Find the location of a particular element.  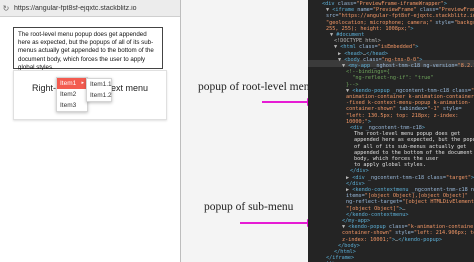

code-token-comment: }--> is located at coordinates (352, 84).